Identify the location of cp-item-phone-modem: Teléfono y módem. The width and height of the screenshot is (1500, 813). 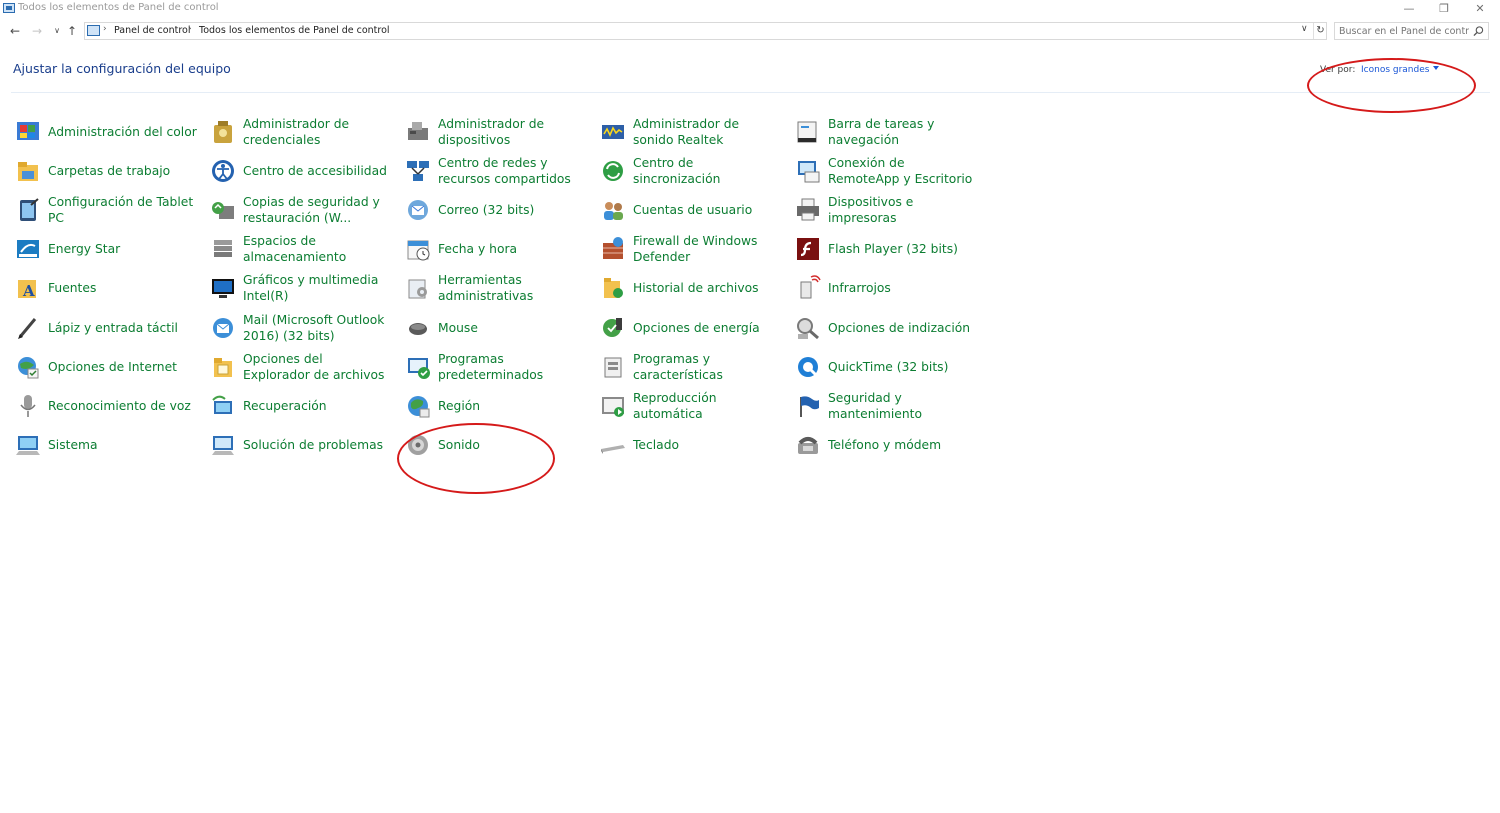
(887, 445).